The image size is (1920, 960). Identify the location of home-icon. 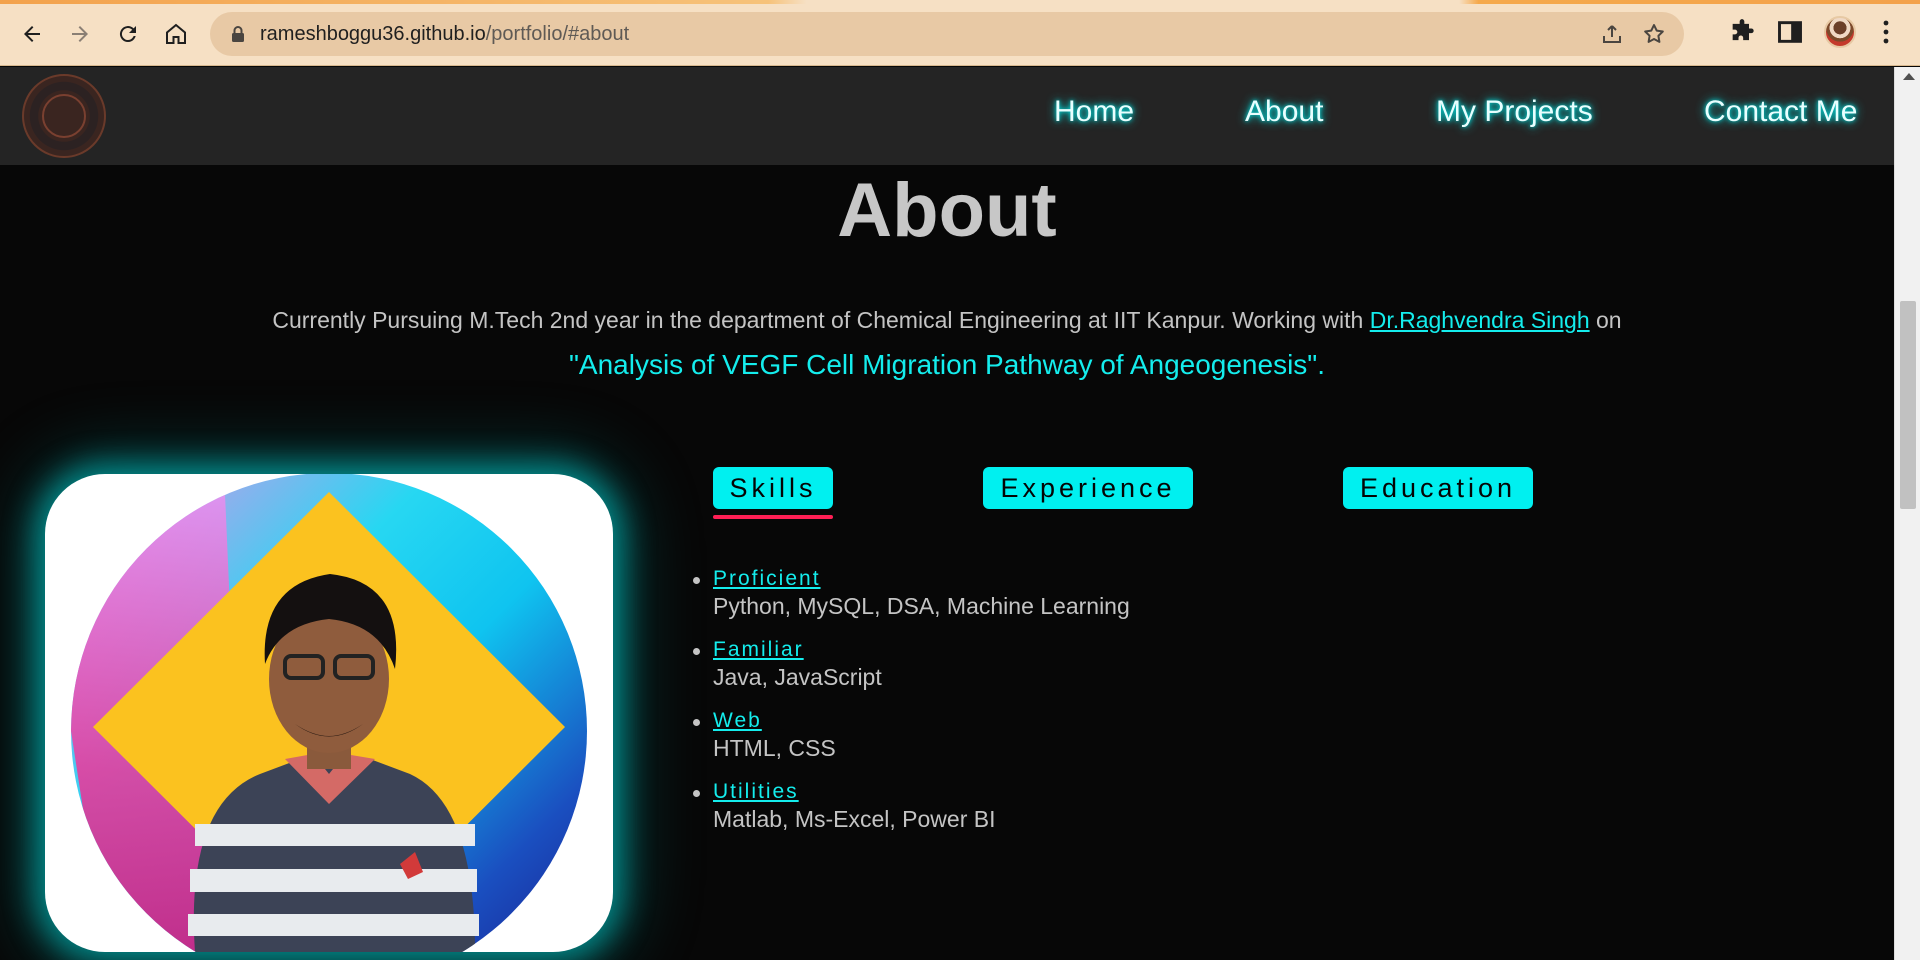
(176, 33).